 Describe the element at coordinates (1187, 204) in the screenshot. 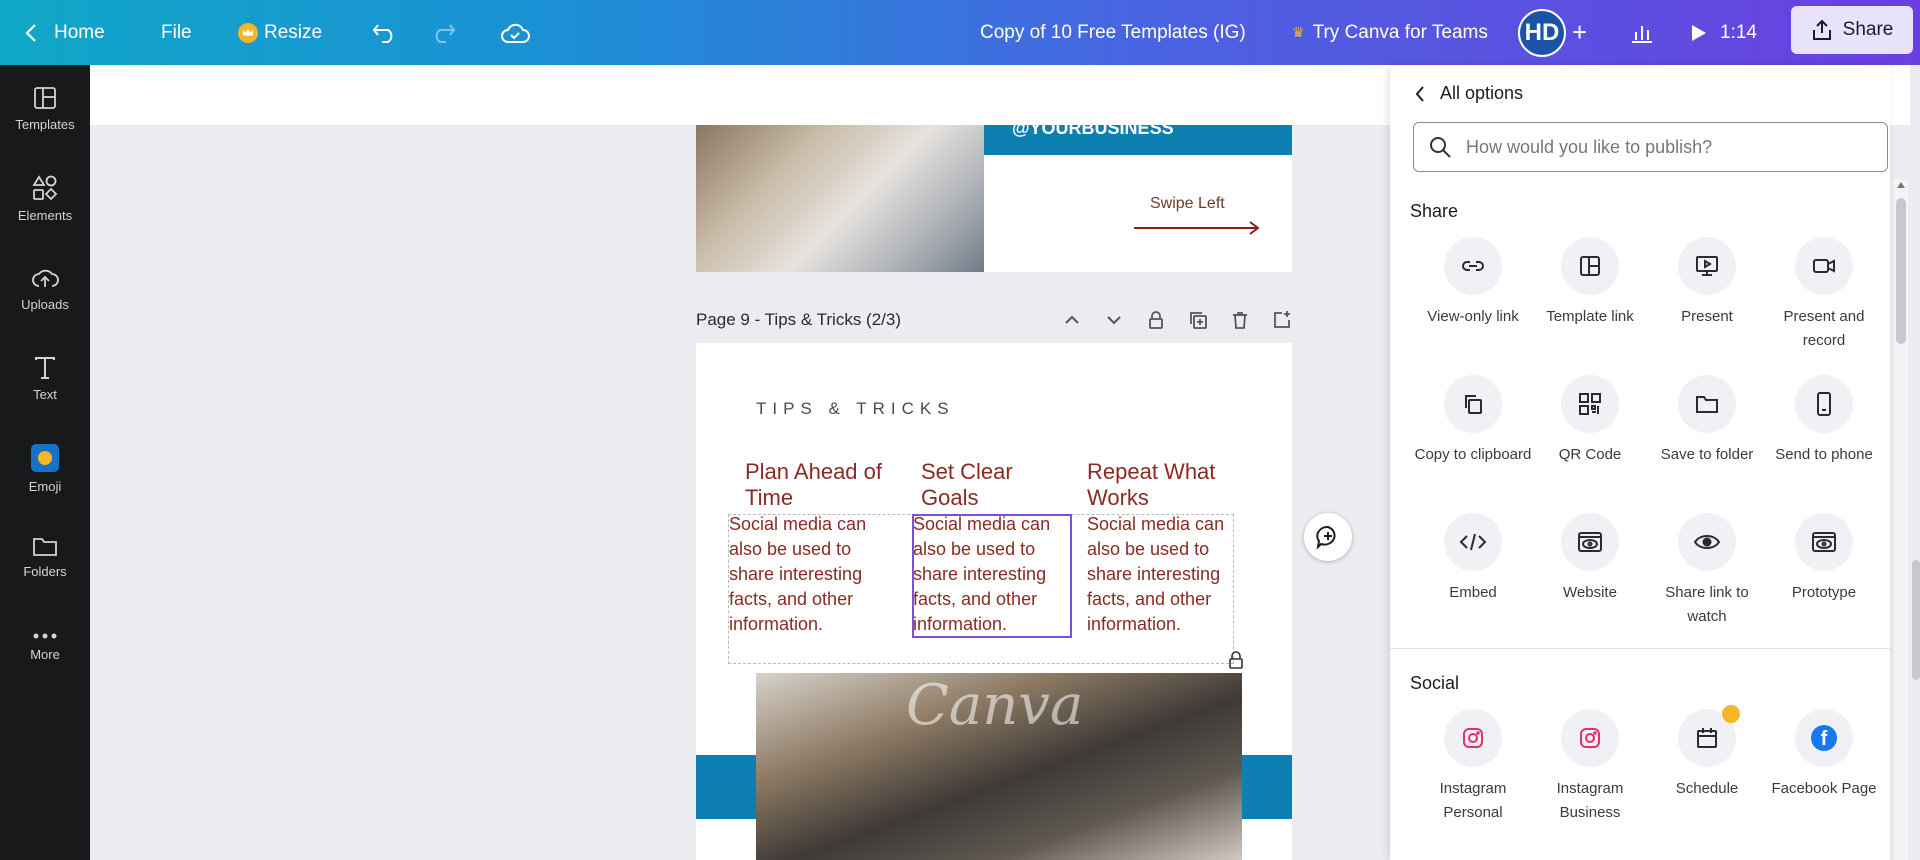

I see `swipe-left-text: Swipe Left` at that location.